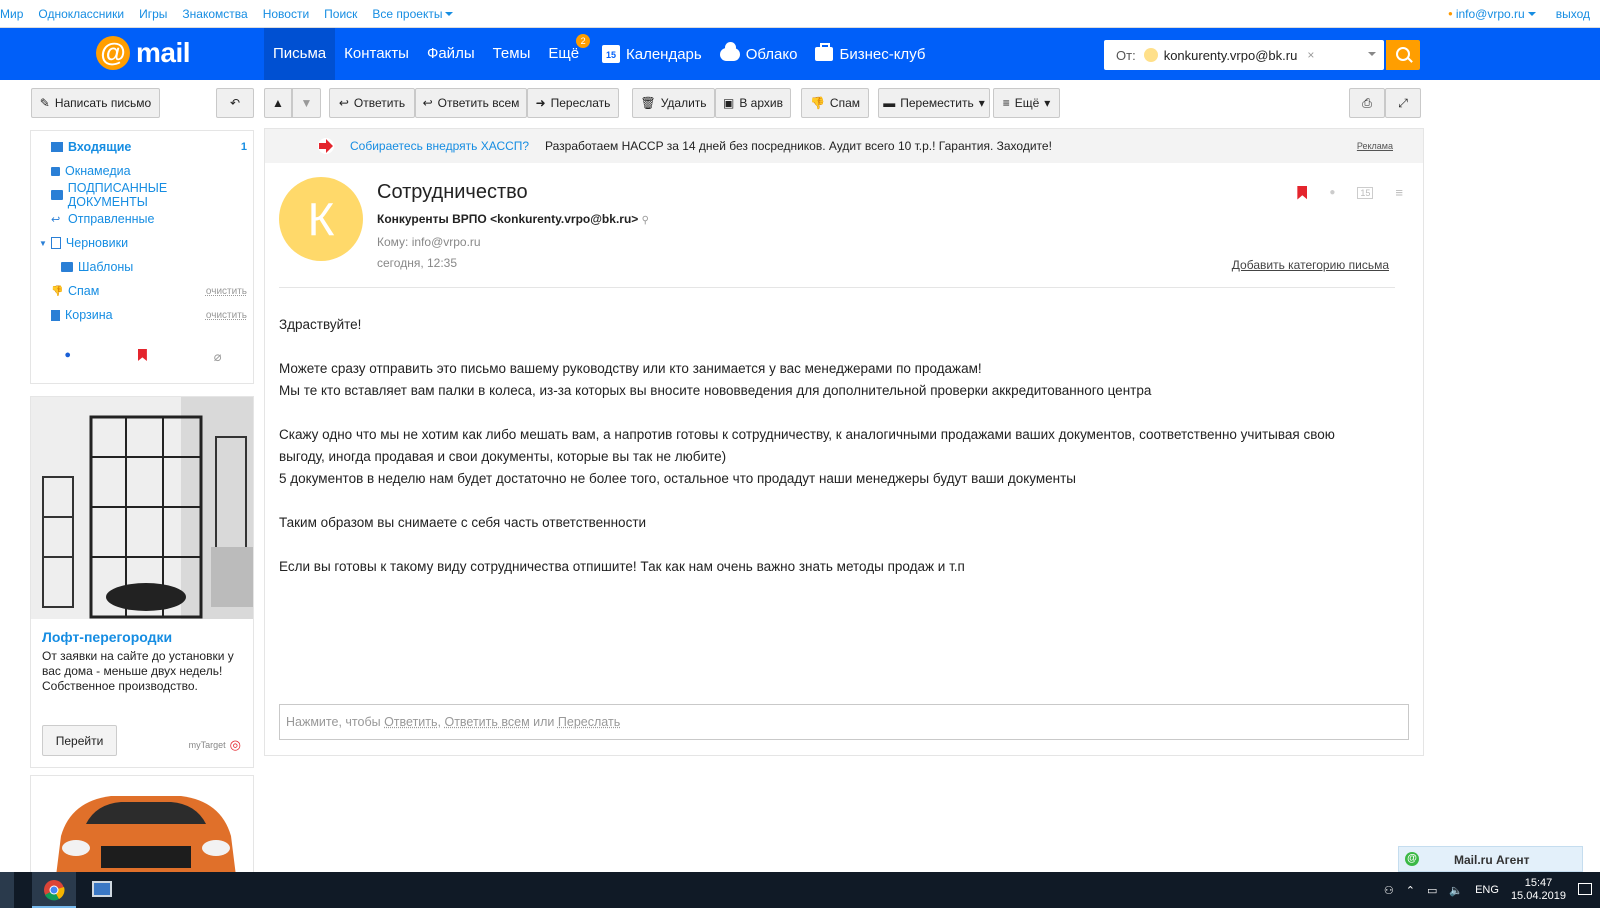  What do you see at coordinates (1310, 265) in the screenshot?
I see `add-category-link: Добавить категорию письма` at bounding box center [1310, 265].